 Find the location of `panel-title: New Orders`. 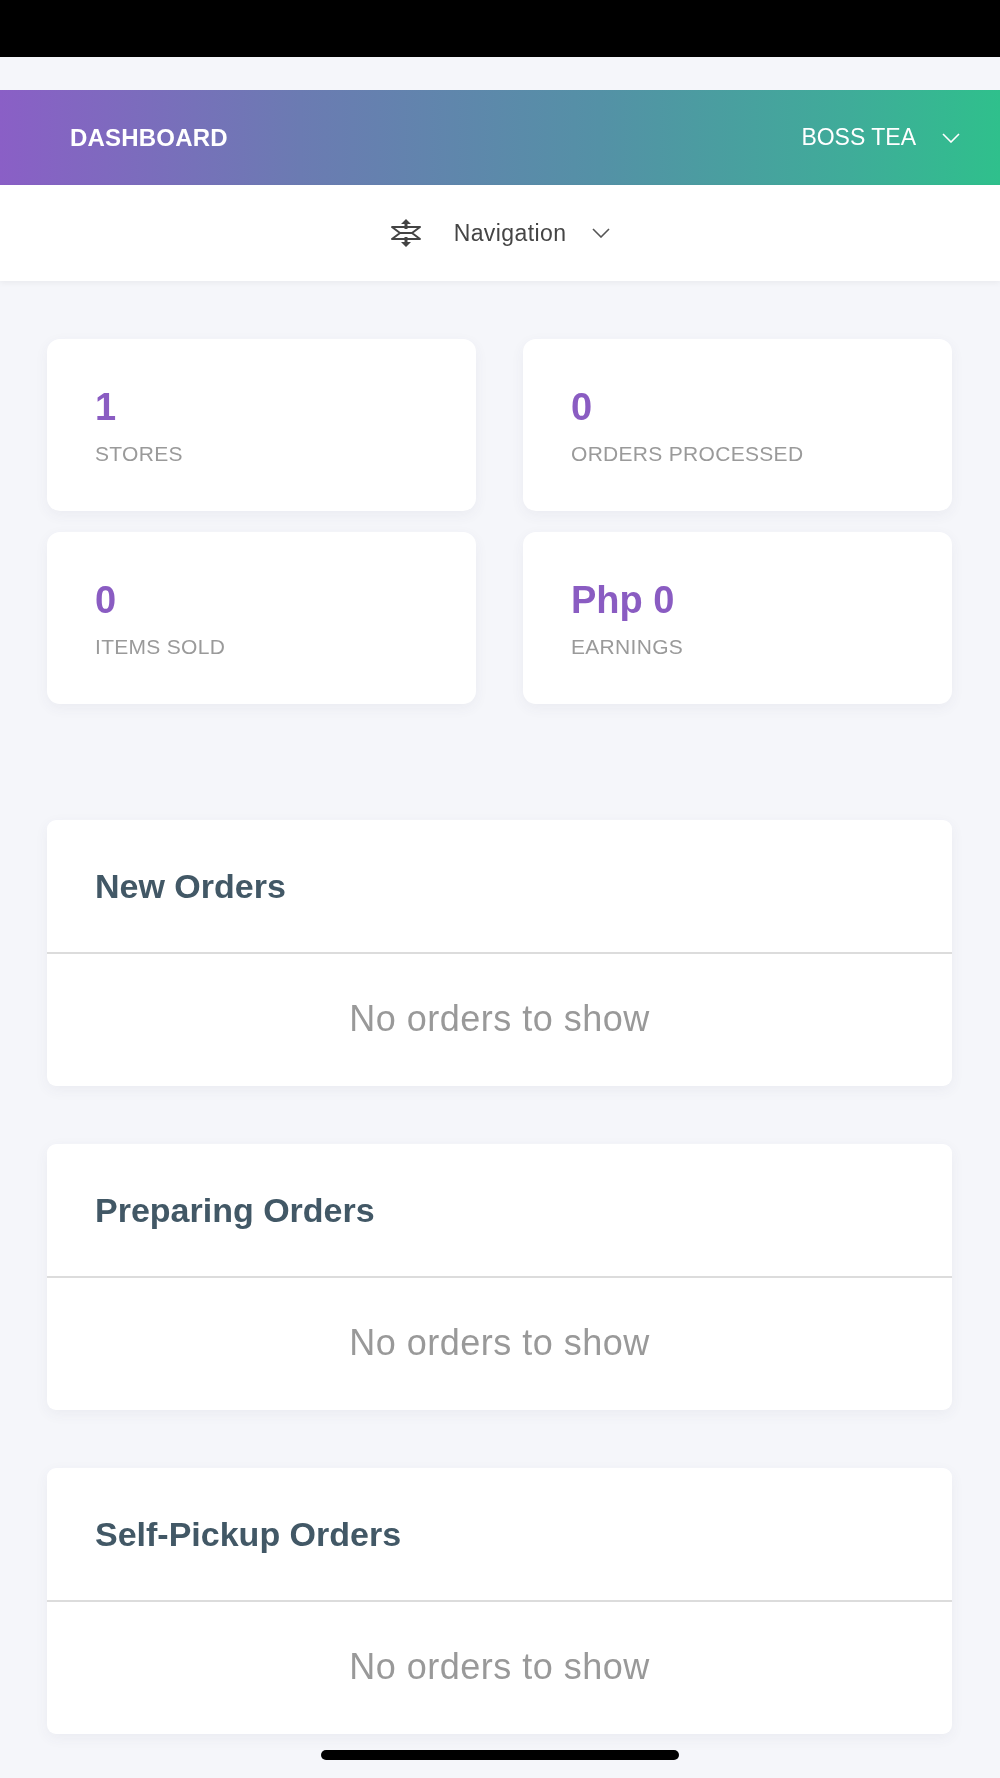

panel-title: New Orders is located at coordinates (190, 886).